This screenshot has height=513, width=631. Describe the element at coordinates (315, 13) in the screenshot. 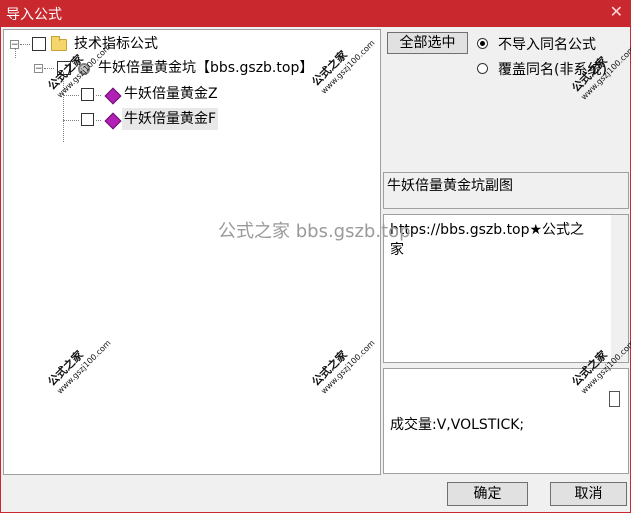

I see `title-bar: 导入公式 ✕` at that location.